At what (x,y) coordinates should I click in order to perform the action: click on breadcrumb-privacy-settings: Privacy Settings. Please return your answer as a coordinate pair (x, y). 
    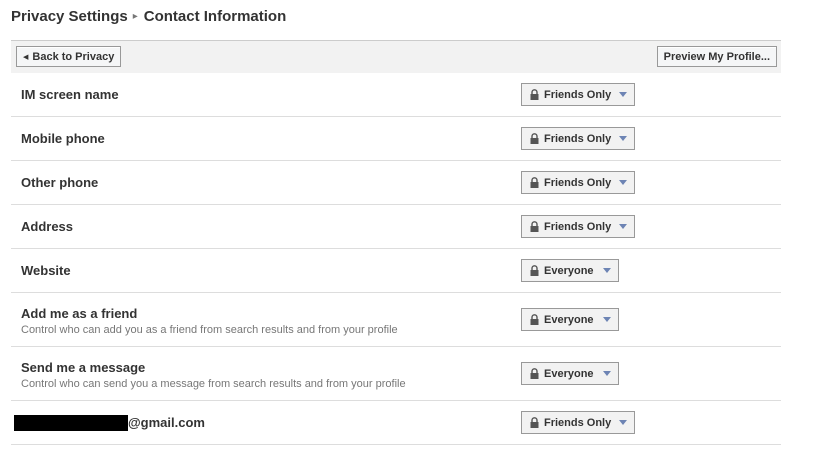
    Looking at the image, I should click on (69, 16).